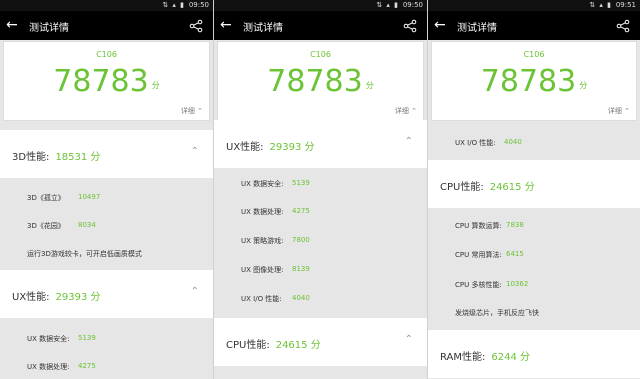 The height and width of the screenshot is (379, 640). I want to click on row-label: 3D《孤立》, so click(46, 198).